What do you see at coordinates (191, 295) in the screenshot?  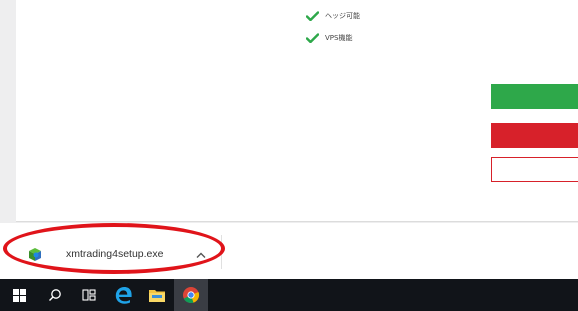 I see `chrome-icon` at bounding box center [191, 295].